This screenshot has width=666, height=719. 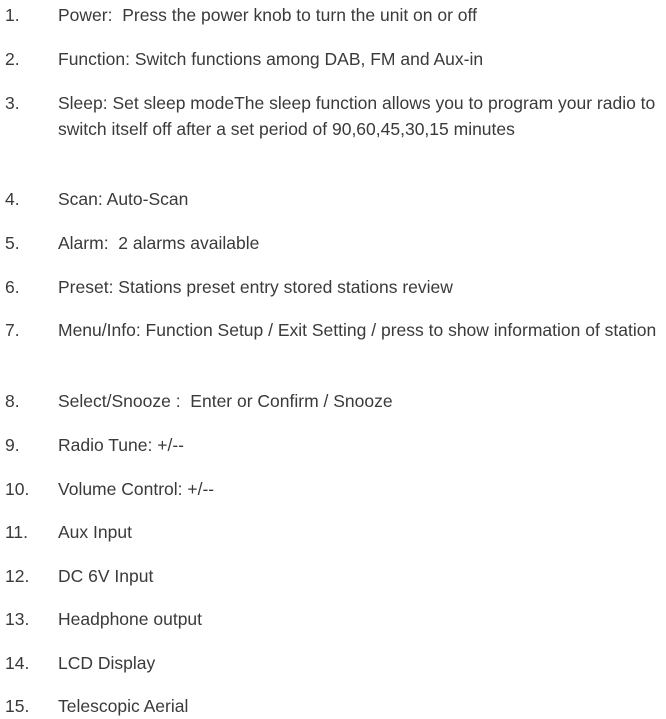 I want to click on list-item: 10. Volume Control: +/--, so click(x=333, y=489).